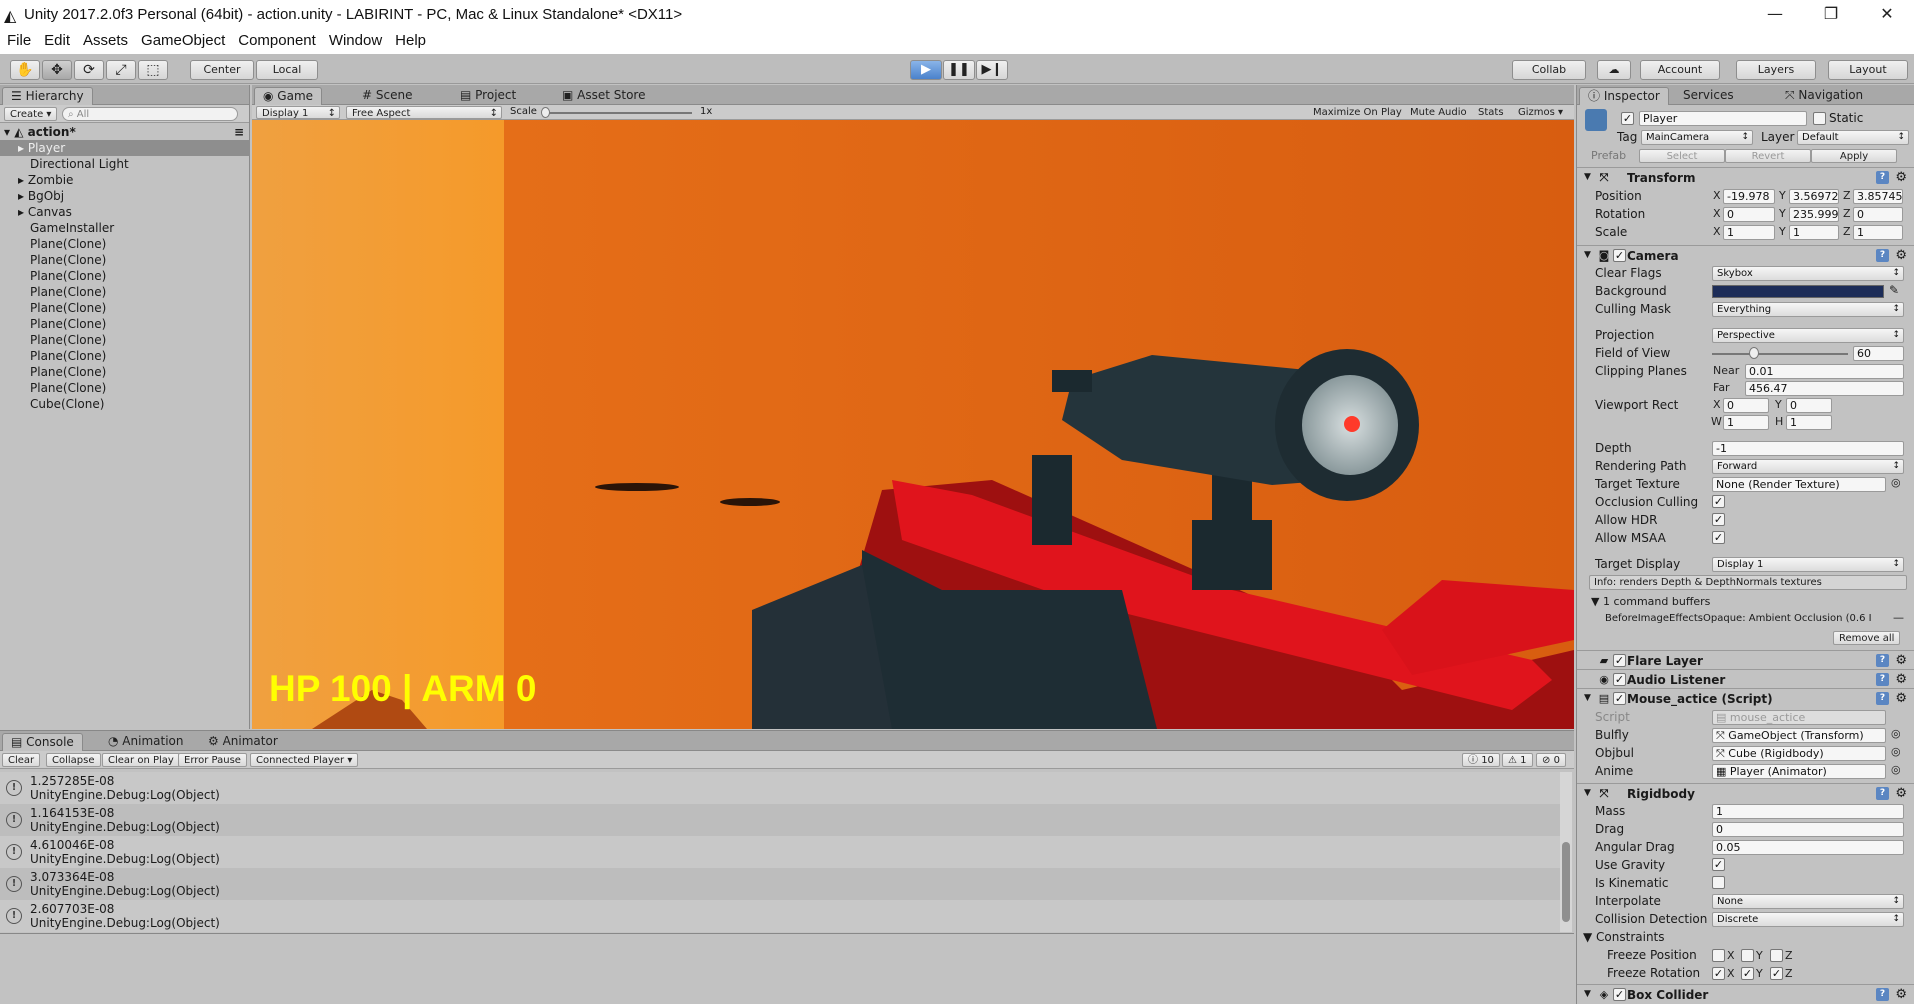  I want to click on layout-dropdown: Layout, so click(1868, 70).